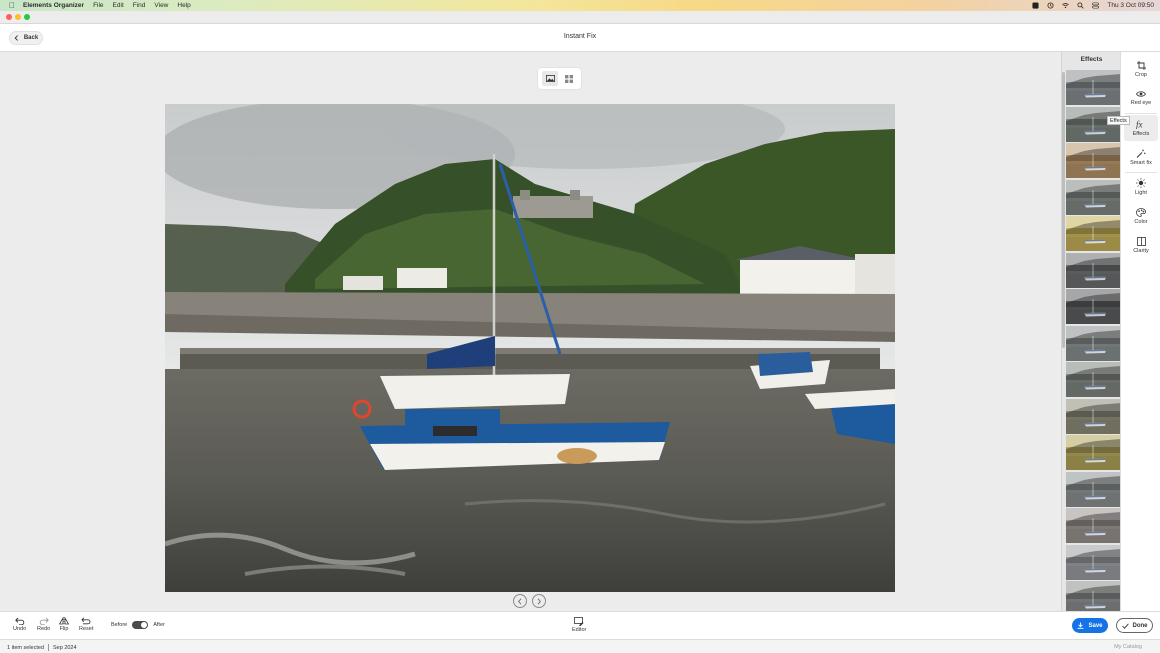  I want to click on menu-file: File, so click(98, 5).